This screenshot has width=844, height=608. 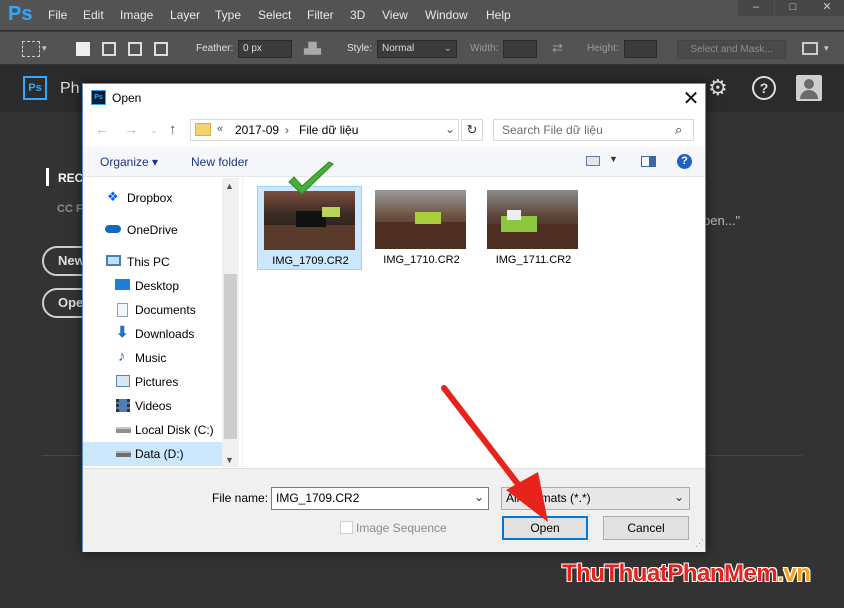 What do you see at coordinates (484, 48) in the screenshot?
I see `width-label: Width:` at bounding box center [484, 48].